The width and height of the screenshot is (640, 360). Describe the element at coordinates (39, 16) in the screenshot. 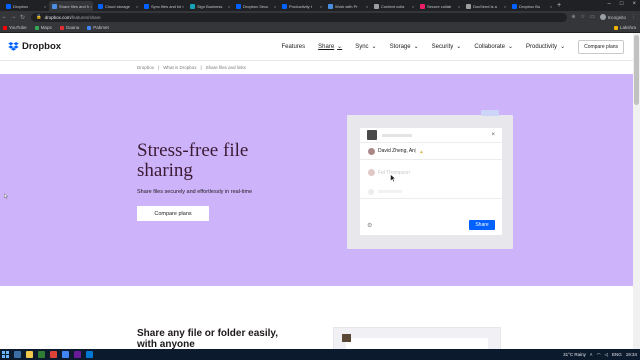

I see `lock-icon: 🔒` at that location.